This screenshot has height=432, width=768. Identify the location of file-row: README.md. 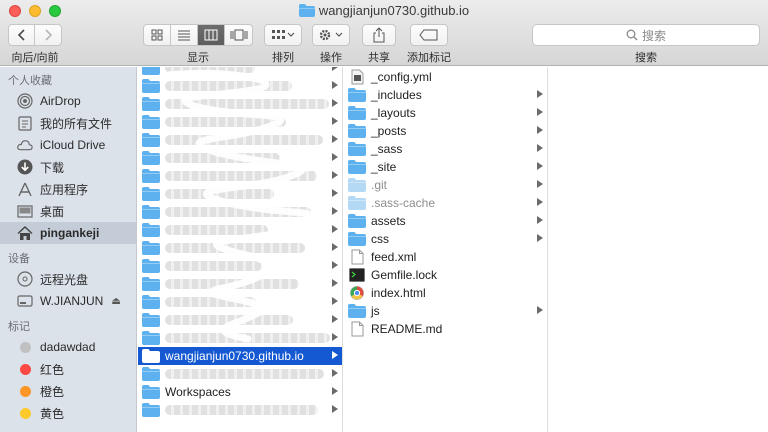
(445, 329).